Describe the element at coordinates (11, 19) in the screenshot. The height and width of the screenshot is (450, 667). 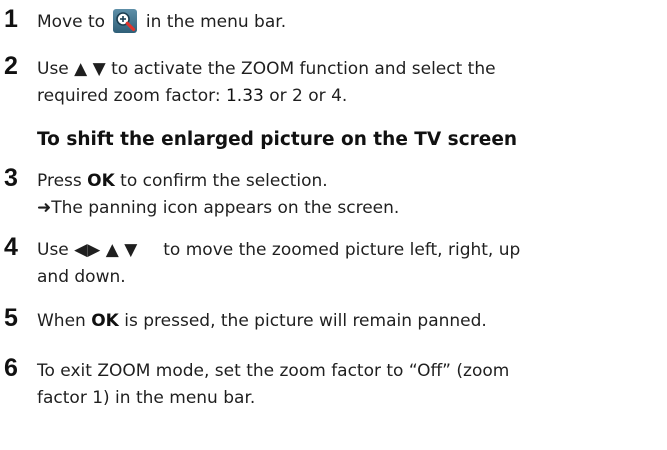
I see `step-number: 1` at that location.